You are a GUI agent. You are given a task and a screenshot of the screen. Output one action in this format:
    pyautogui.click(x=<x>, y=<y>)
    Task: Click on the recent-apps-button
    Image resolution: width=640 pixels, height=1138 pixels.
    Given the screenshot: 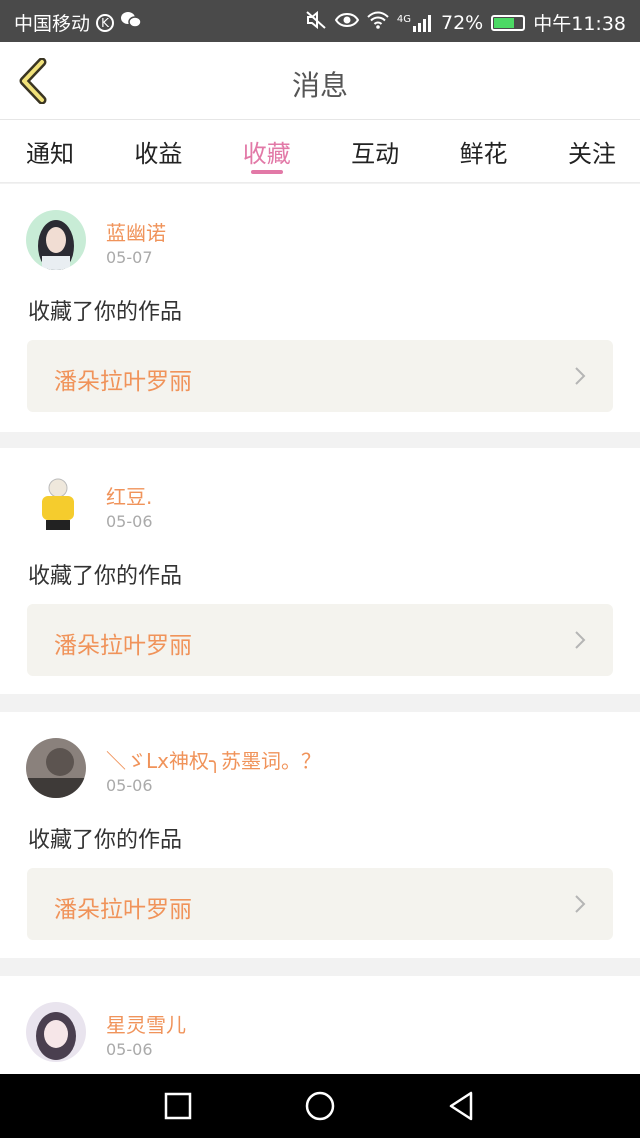 What is the action you would take?
    pyautogui.click(x=178, y=1106)
    